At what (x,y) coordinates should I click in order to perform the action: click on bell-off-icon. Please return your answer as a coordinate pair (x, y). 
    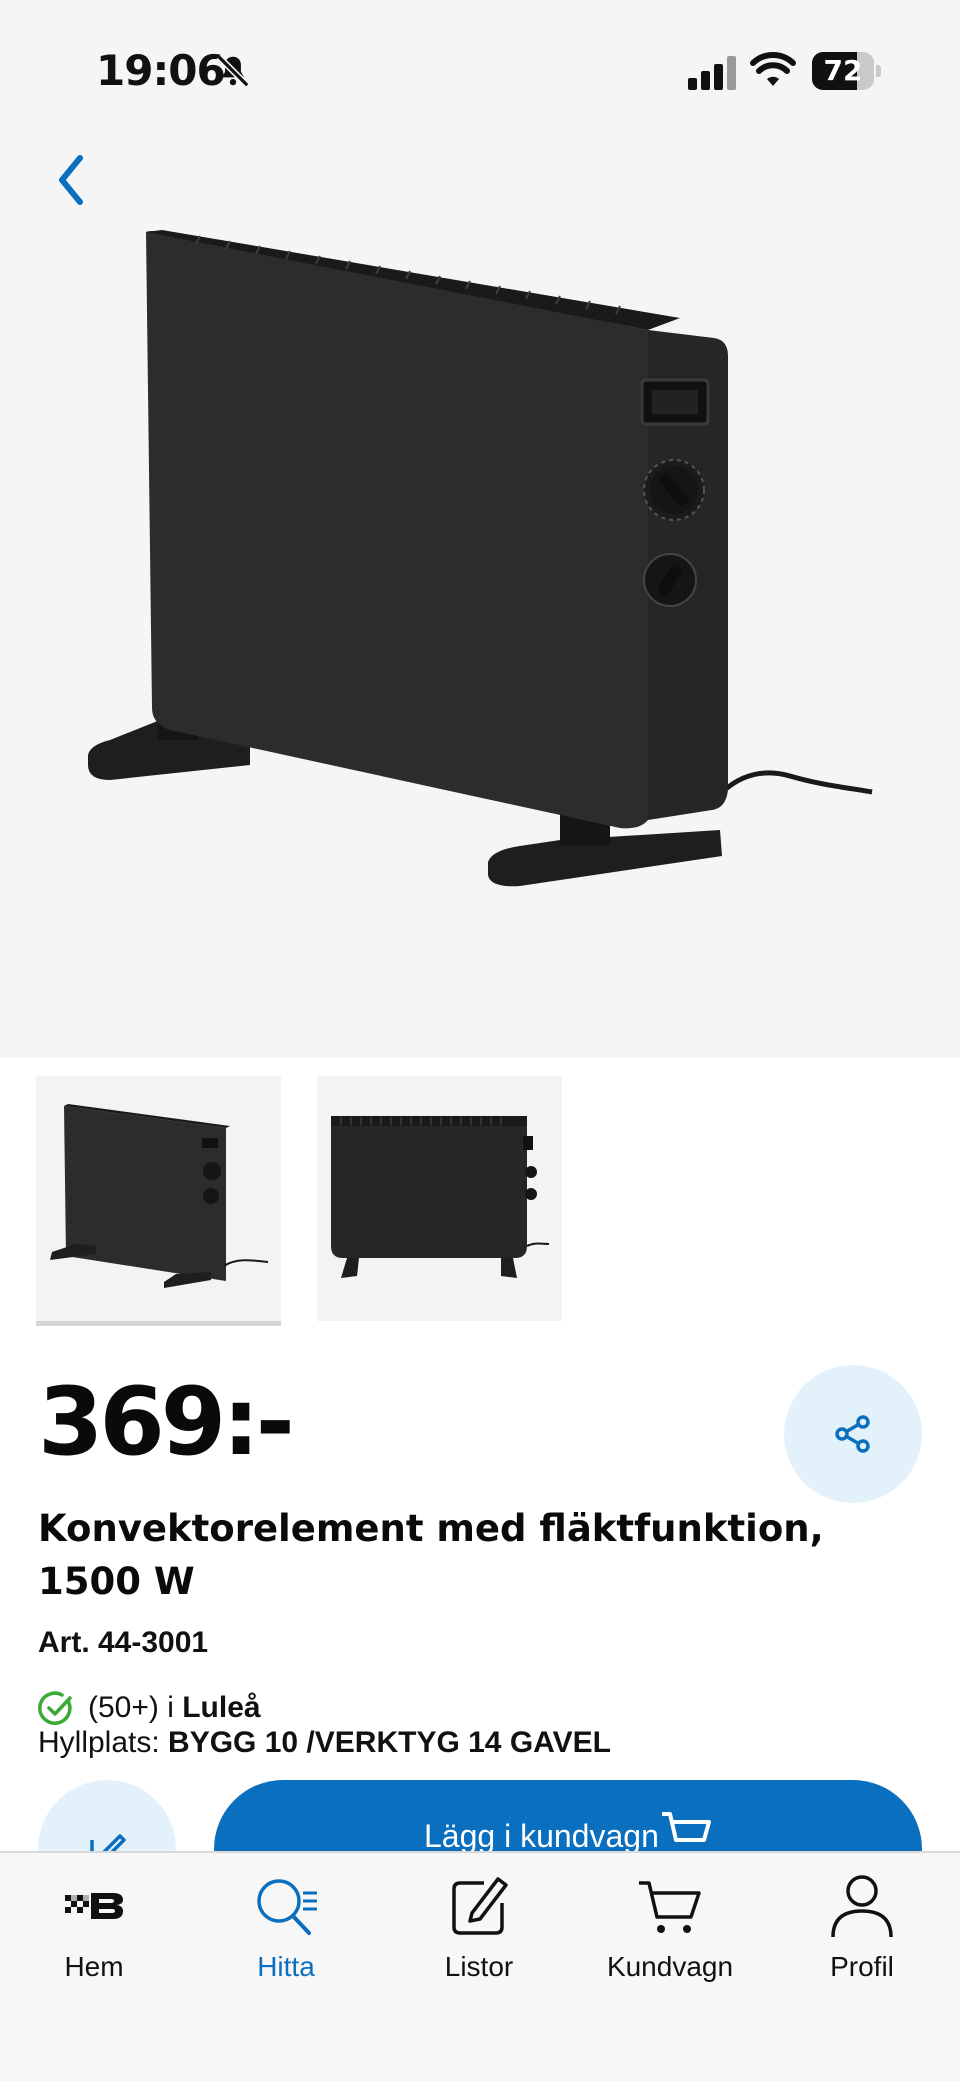
    Looking at the image, I should click on (233, 71).